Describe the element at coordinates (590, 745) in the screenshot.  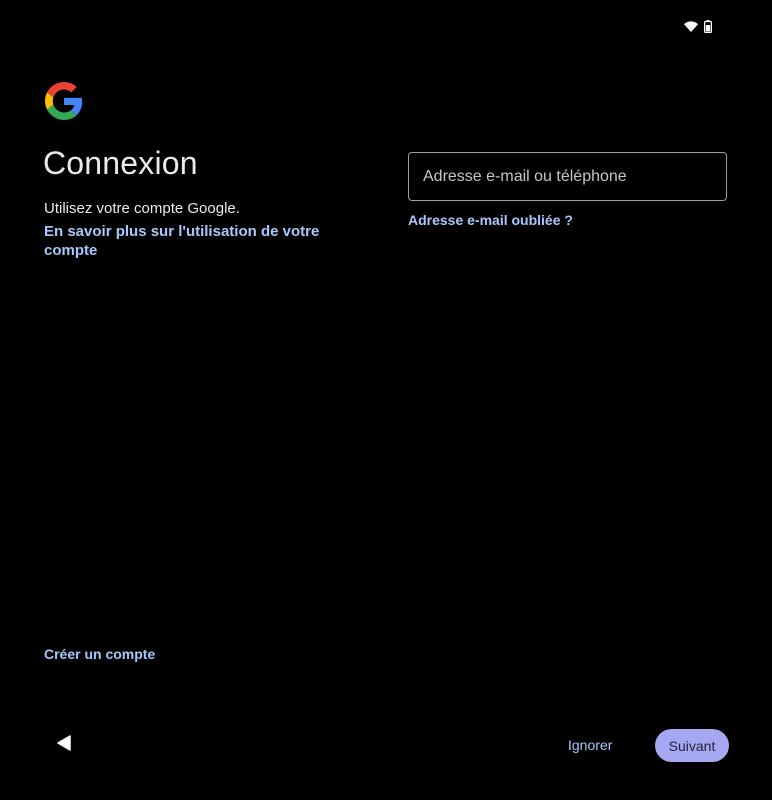
I see `skip-button: Ignorer` at that location.